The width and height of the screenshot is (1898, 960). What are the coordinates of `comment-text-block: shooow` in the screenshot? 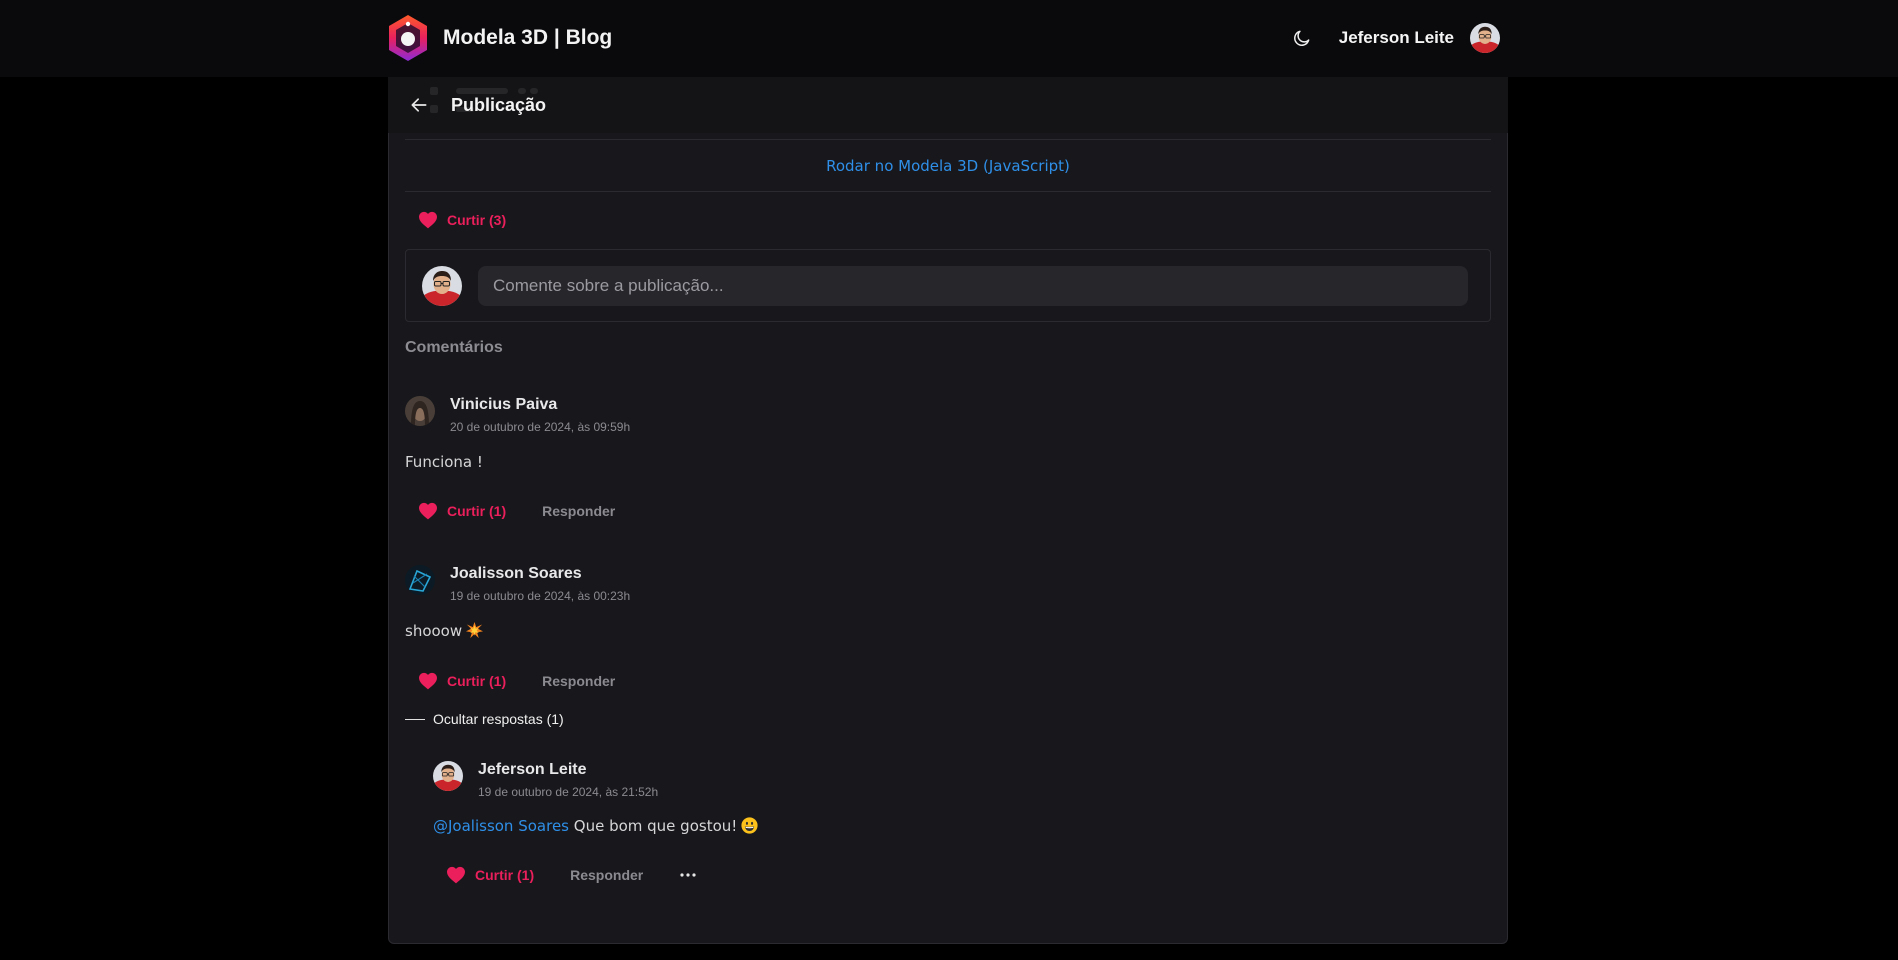 It's located at (444, 631).